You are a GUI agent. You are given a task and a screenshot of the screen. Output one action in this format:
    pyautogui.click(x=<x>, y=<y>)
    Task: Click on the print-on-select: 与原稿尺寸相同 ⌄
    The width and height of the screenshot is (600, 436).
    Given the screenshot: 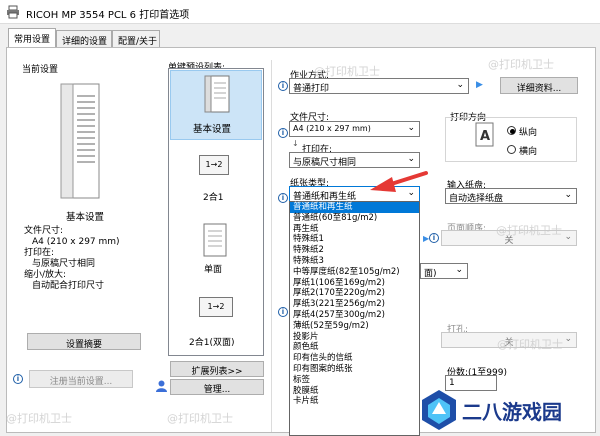 What is the action you would take?
    pyautogui.click(x=354, y=160)
    